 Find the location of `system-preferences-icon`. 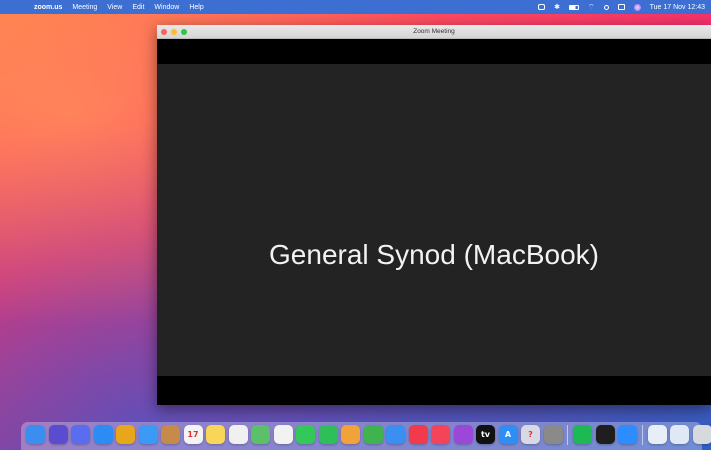

system-preferences-icon is located at coordinates (553, 434).